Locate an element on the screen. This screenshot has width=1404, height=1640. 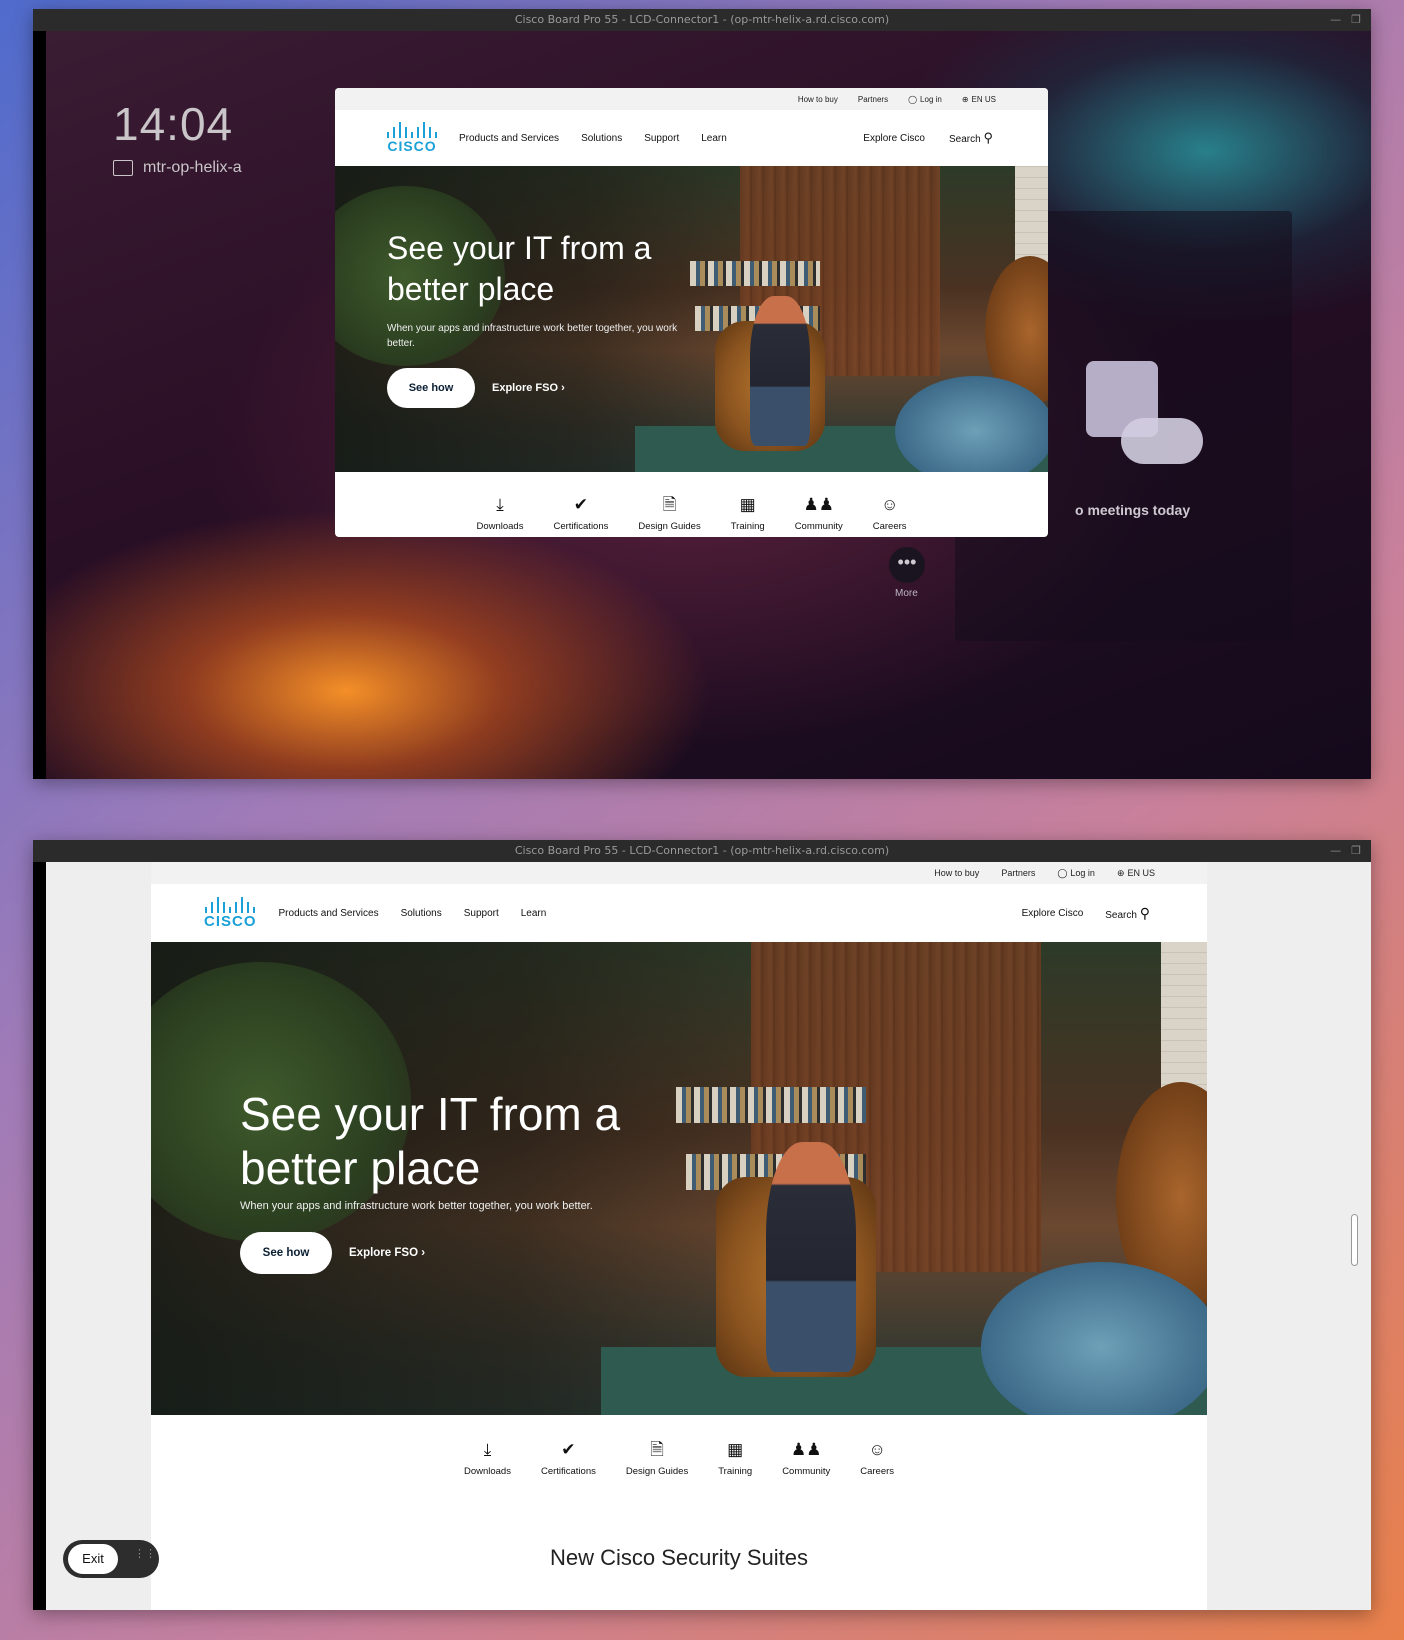
more-icon: ••• is located at coordinates (907, 565).